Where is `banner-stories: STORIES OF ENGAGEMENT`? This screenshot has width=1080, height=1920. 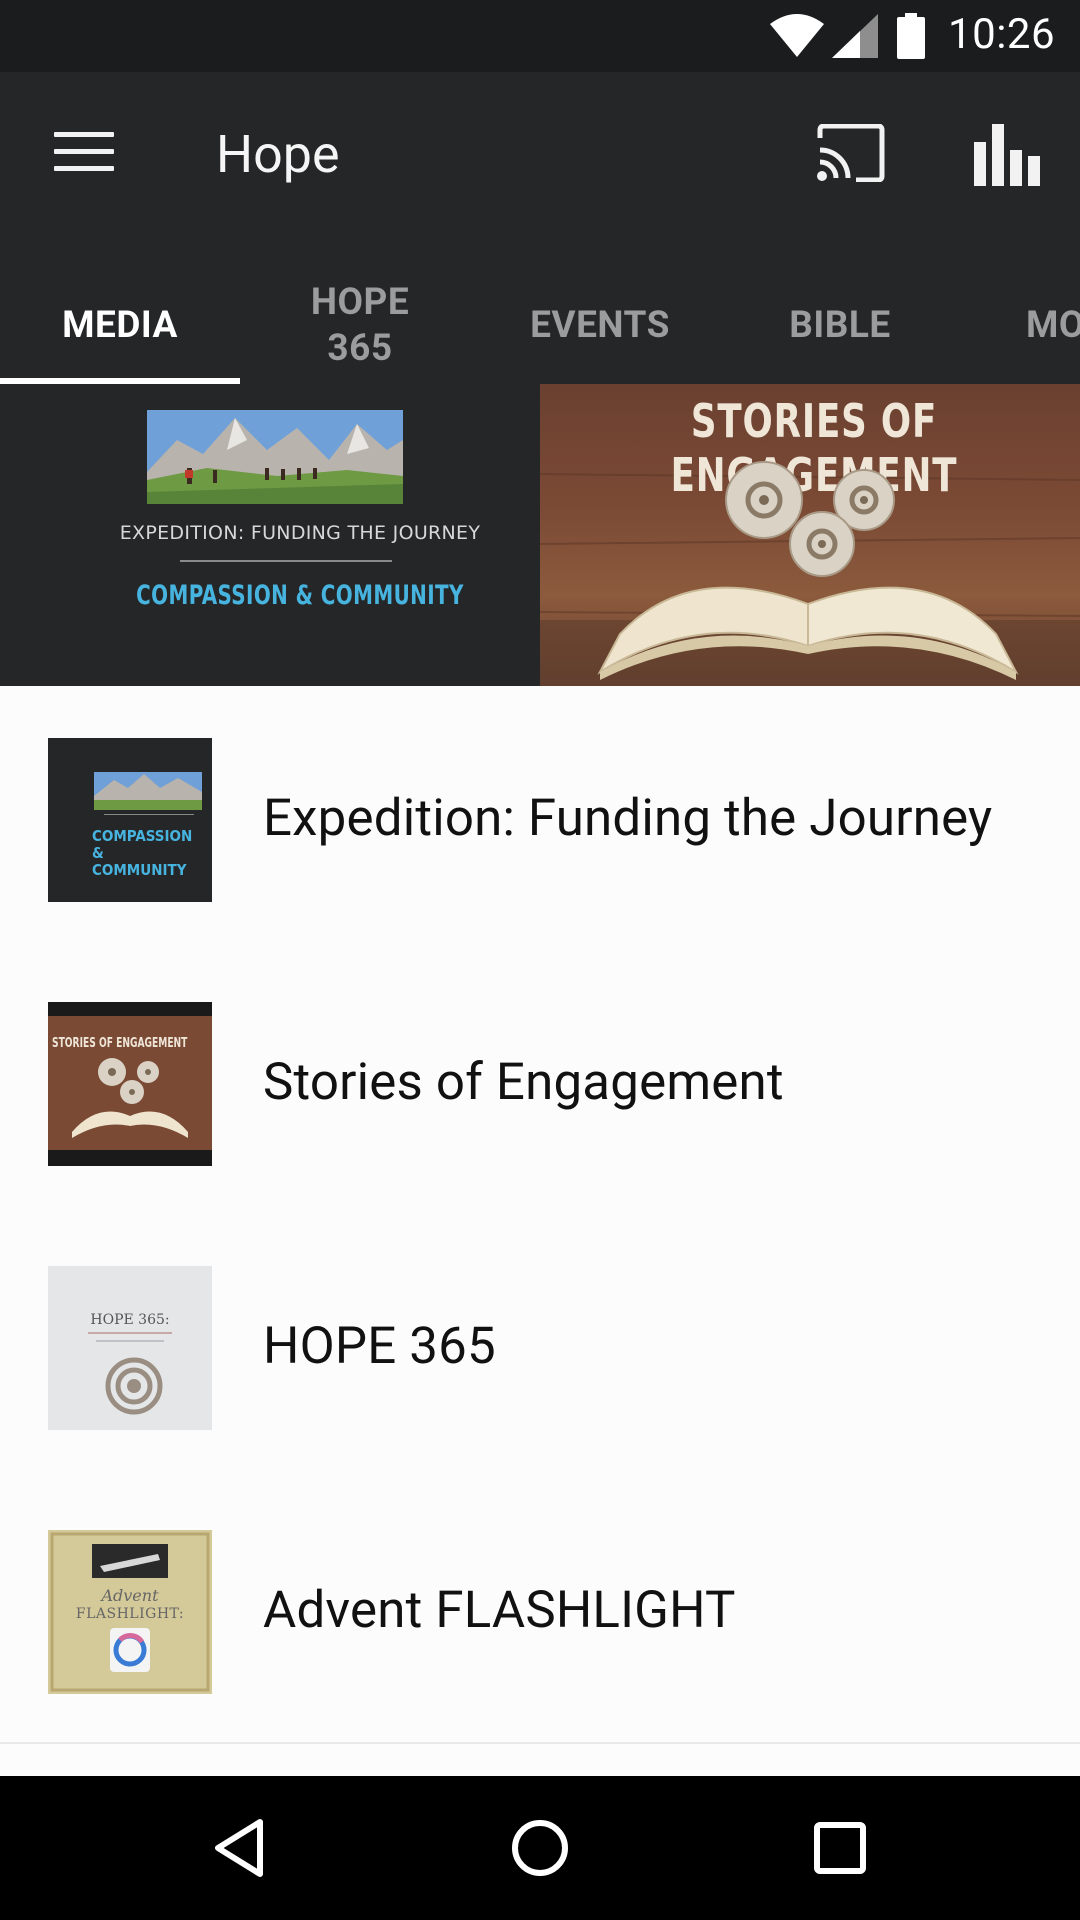
banner-stories: STORIES OF ENGAGEMENT is located at coordinates (810, 535).